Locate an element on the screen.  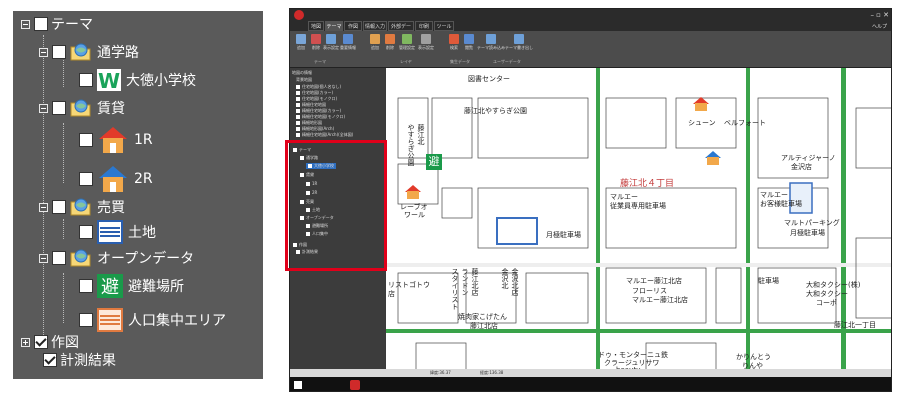
tab-draw: 作図 is located at coordinates (353, 26).